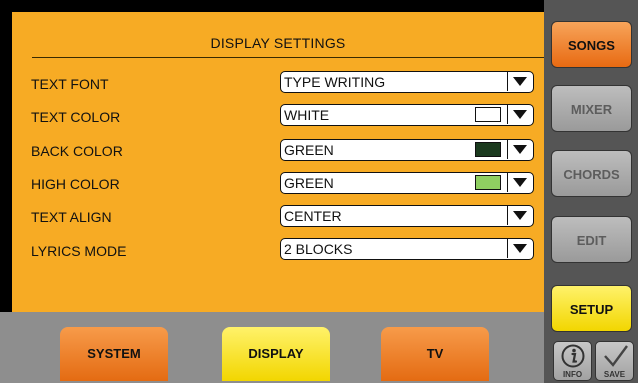  What do you see at coordinates (407, 115) in the screenshot?
I see `text-color-select: WHITE` at bounding box center [407, 115].